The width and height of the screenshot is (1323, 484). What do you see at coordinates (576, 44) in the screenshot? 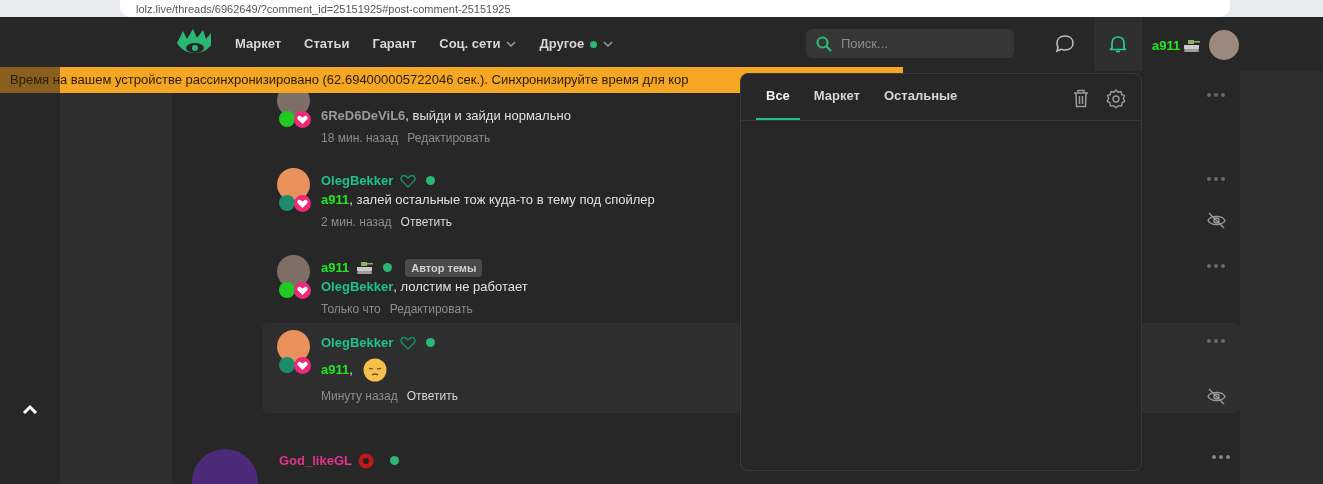
I see `nav-link: Другое` at bounding box center [576, 44].